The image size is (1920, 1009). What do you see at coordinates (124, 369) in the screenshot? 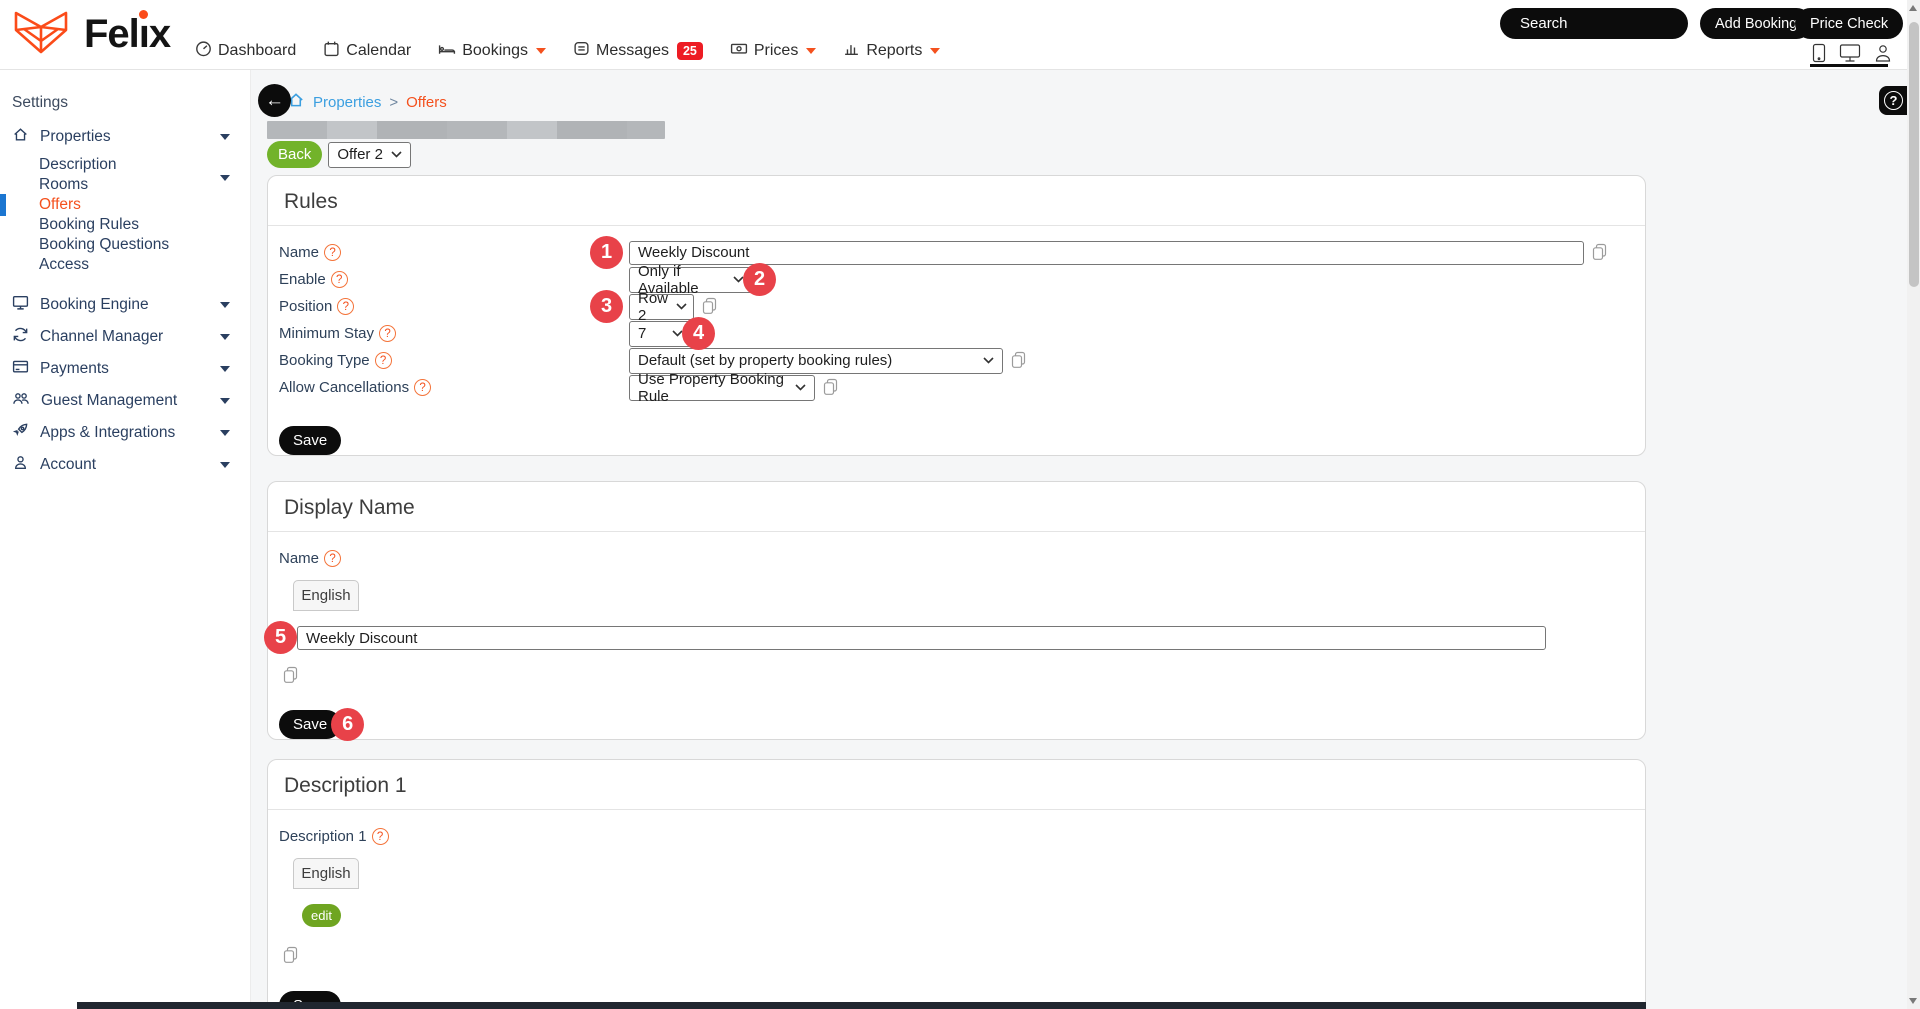
I see `sidebar-item-payments: Payments` at bounding box center [124, 369].